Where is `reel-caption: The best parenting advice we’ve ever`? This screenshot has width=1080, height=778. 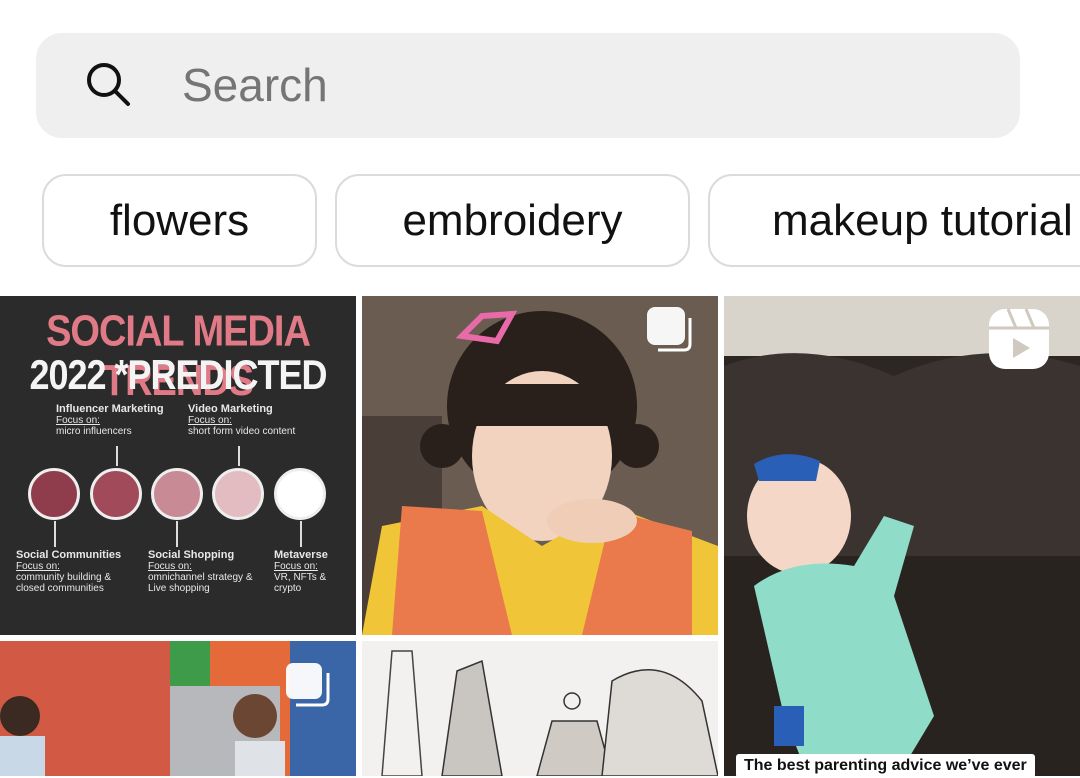 reel-caption: The best parenting advice we’ve ever is located at coordinates (885, 766).